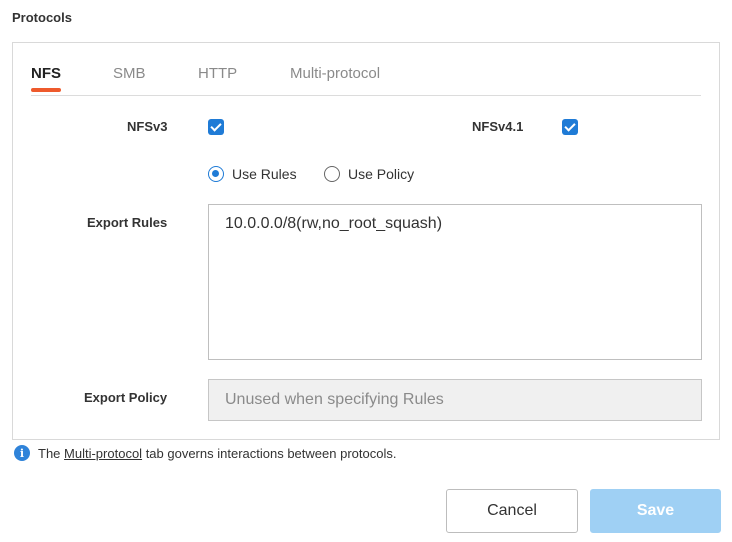 This screenshot has width=732, height=542. Describe the element at coordinates (381, 174) in the screenshot. I see `use-policy-label: Use Policy` at that location.